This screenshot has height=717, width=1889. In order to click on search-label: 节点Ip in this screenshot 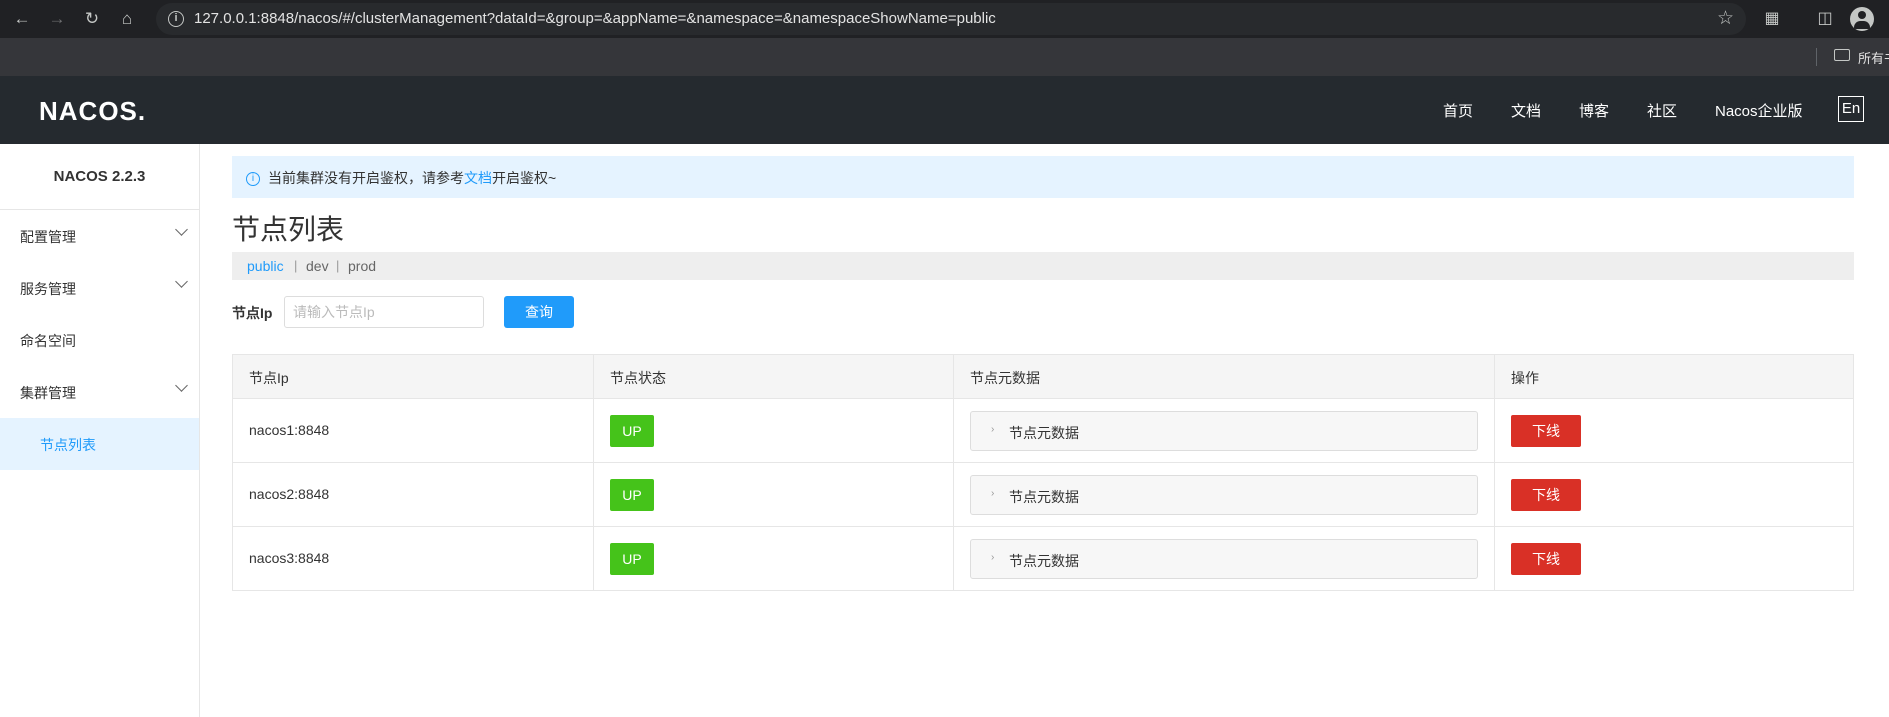, I will do `click(252, 313)`.